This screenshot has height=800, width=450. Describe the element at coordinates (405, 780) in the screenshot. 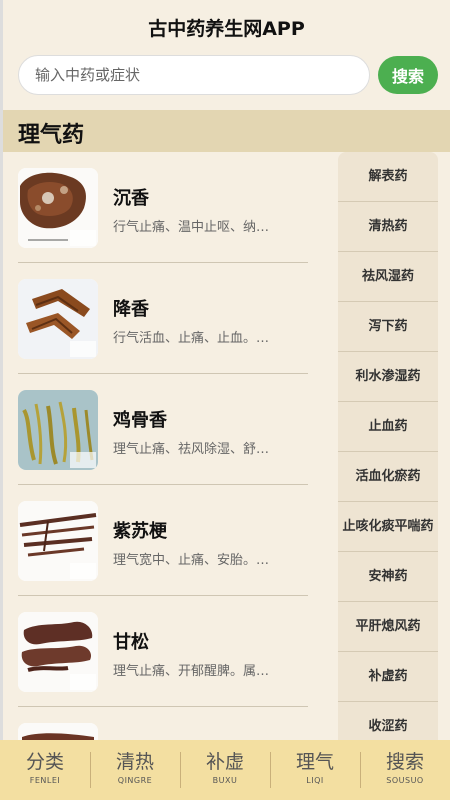

I see `nav-tab-sublabel: SOUSUO` at that location.